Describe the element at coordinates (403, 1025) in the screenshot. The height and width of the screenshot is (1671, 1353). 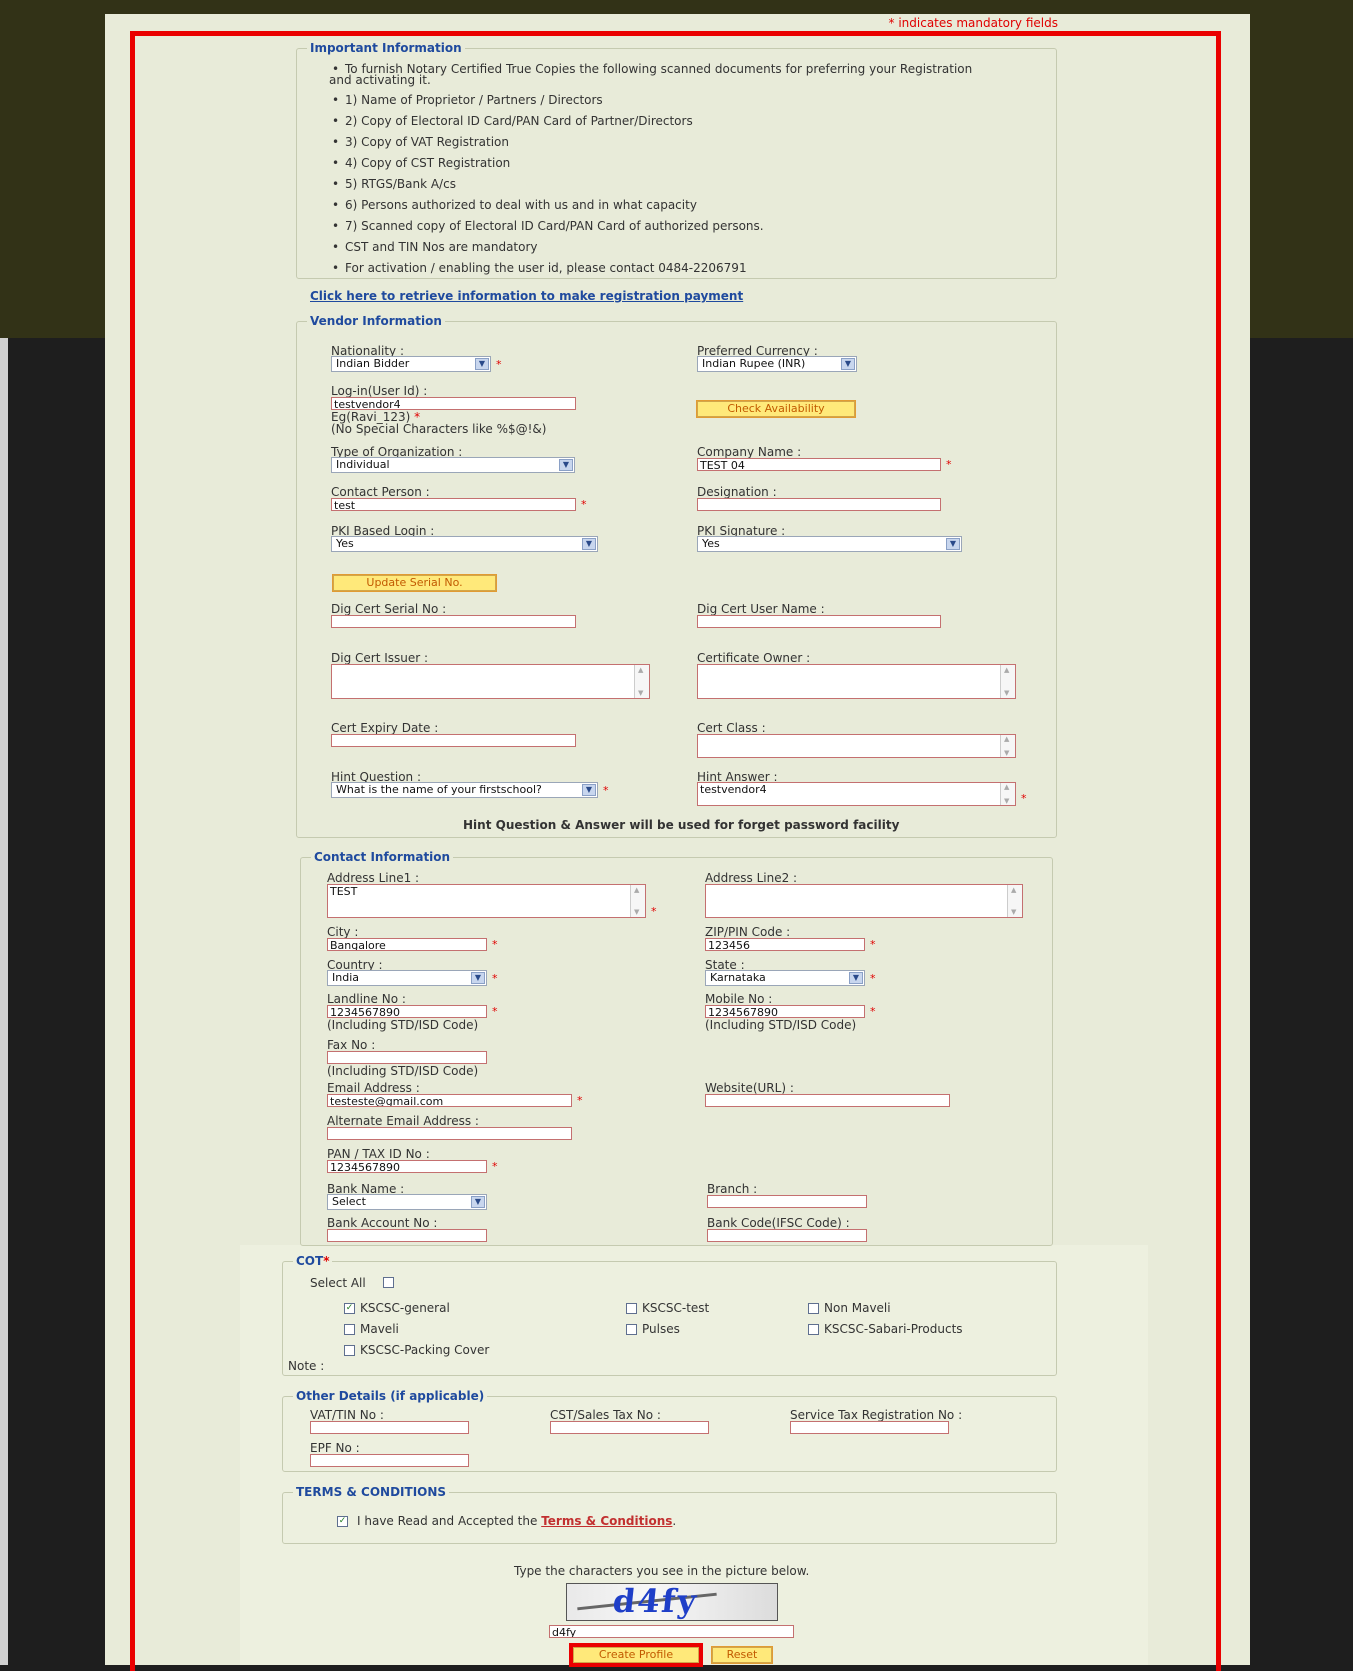
I see `landline-std-note: (Including STD/ISD Code)` at that location.